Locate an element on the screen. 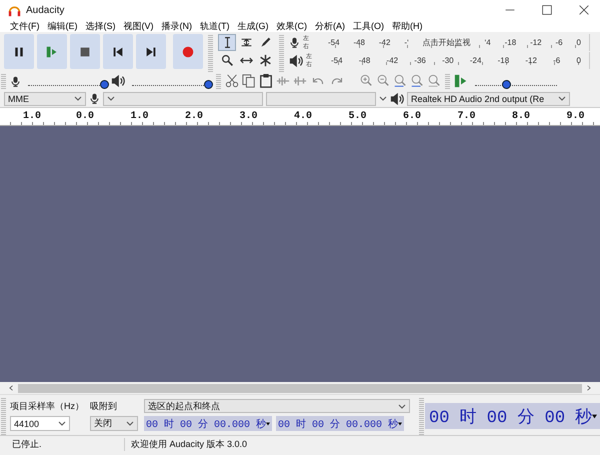 This screenshot has width=600, height=455. redo-button is located at coordinates (337, 81).